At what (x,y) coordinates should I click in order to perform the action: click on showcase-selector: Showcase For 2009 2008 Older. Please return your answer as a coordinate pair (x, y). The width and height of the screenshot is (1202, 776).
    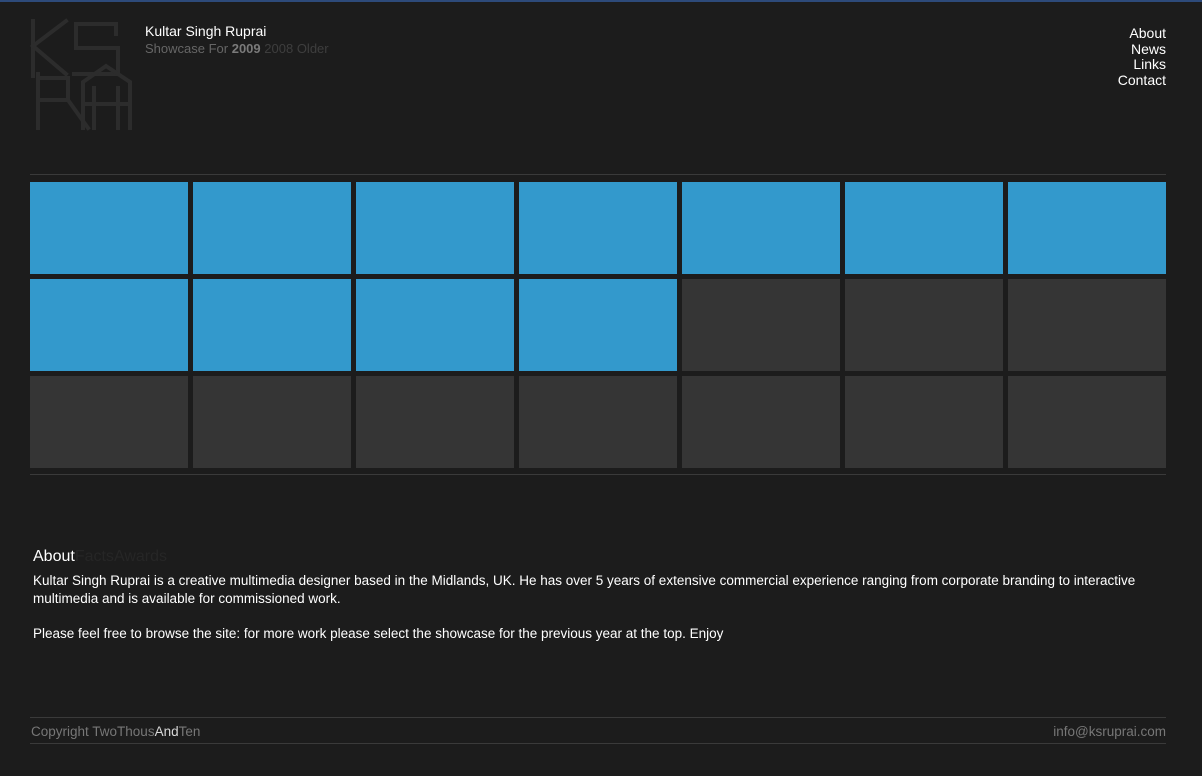
    Looking at the image, I should click on (237, 49).